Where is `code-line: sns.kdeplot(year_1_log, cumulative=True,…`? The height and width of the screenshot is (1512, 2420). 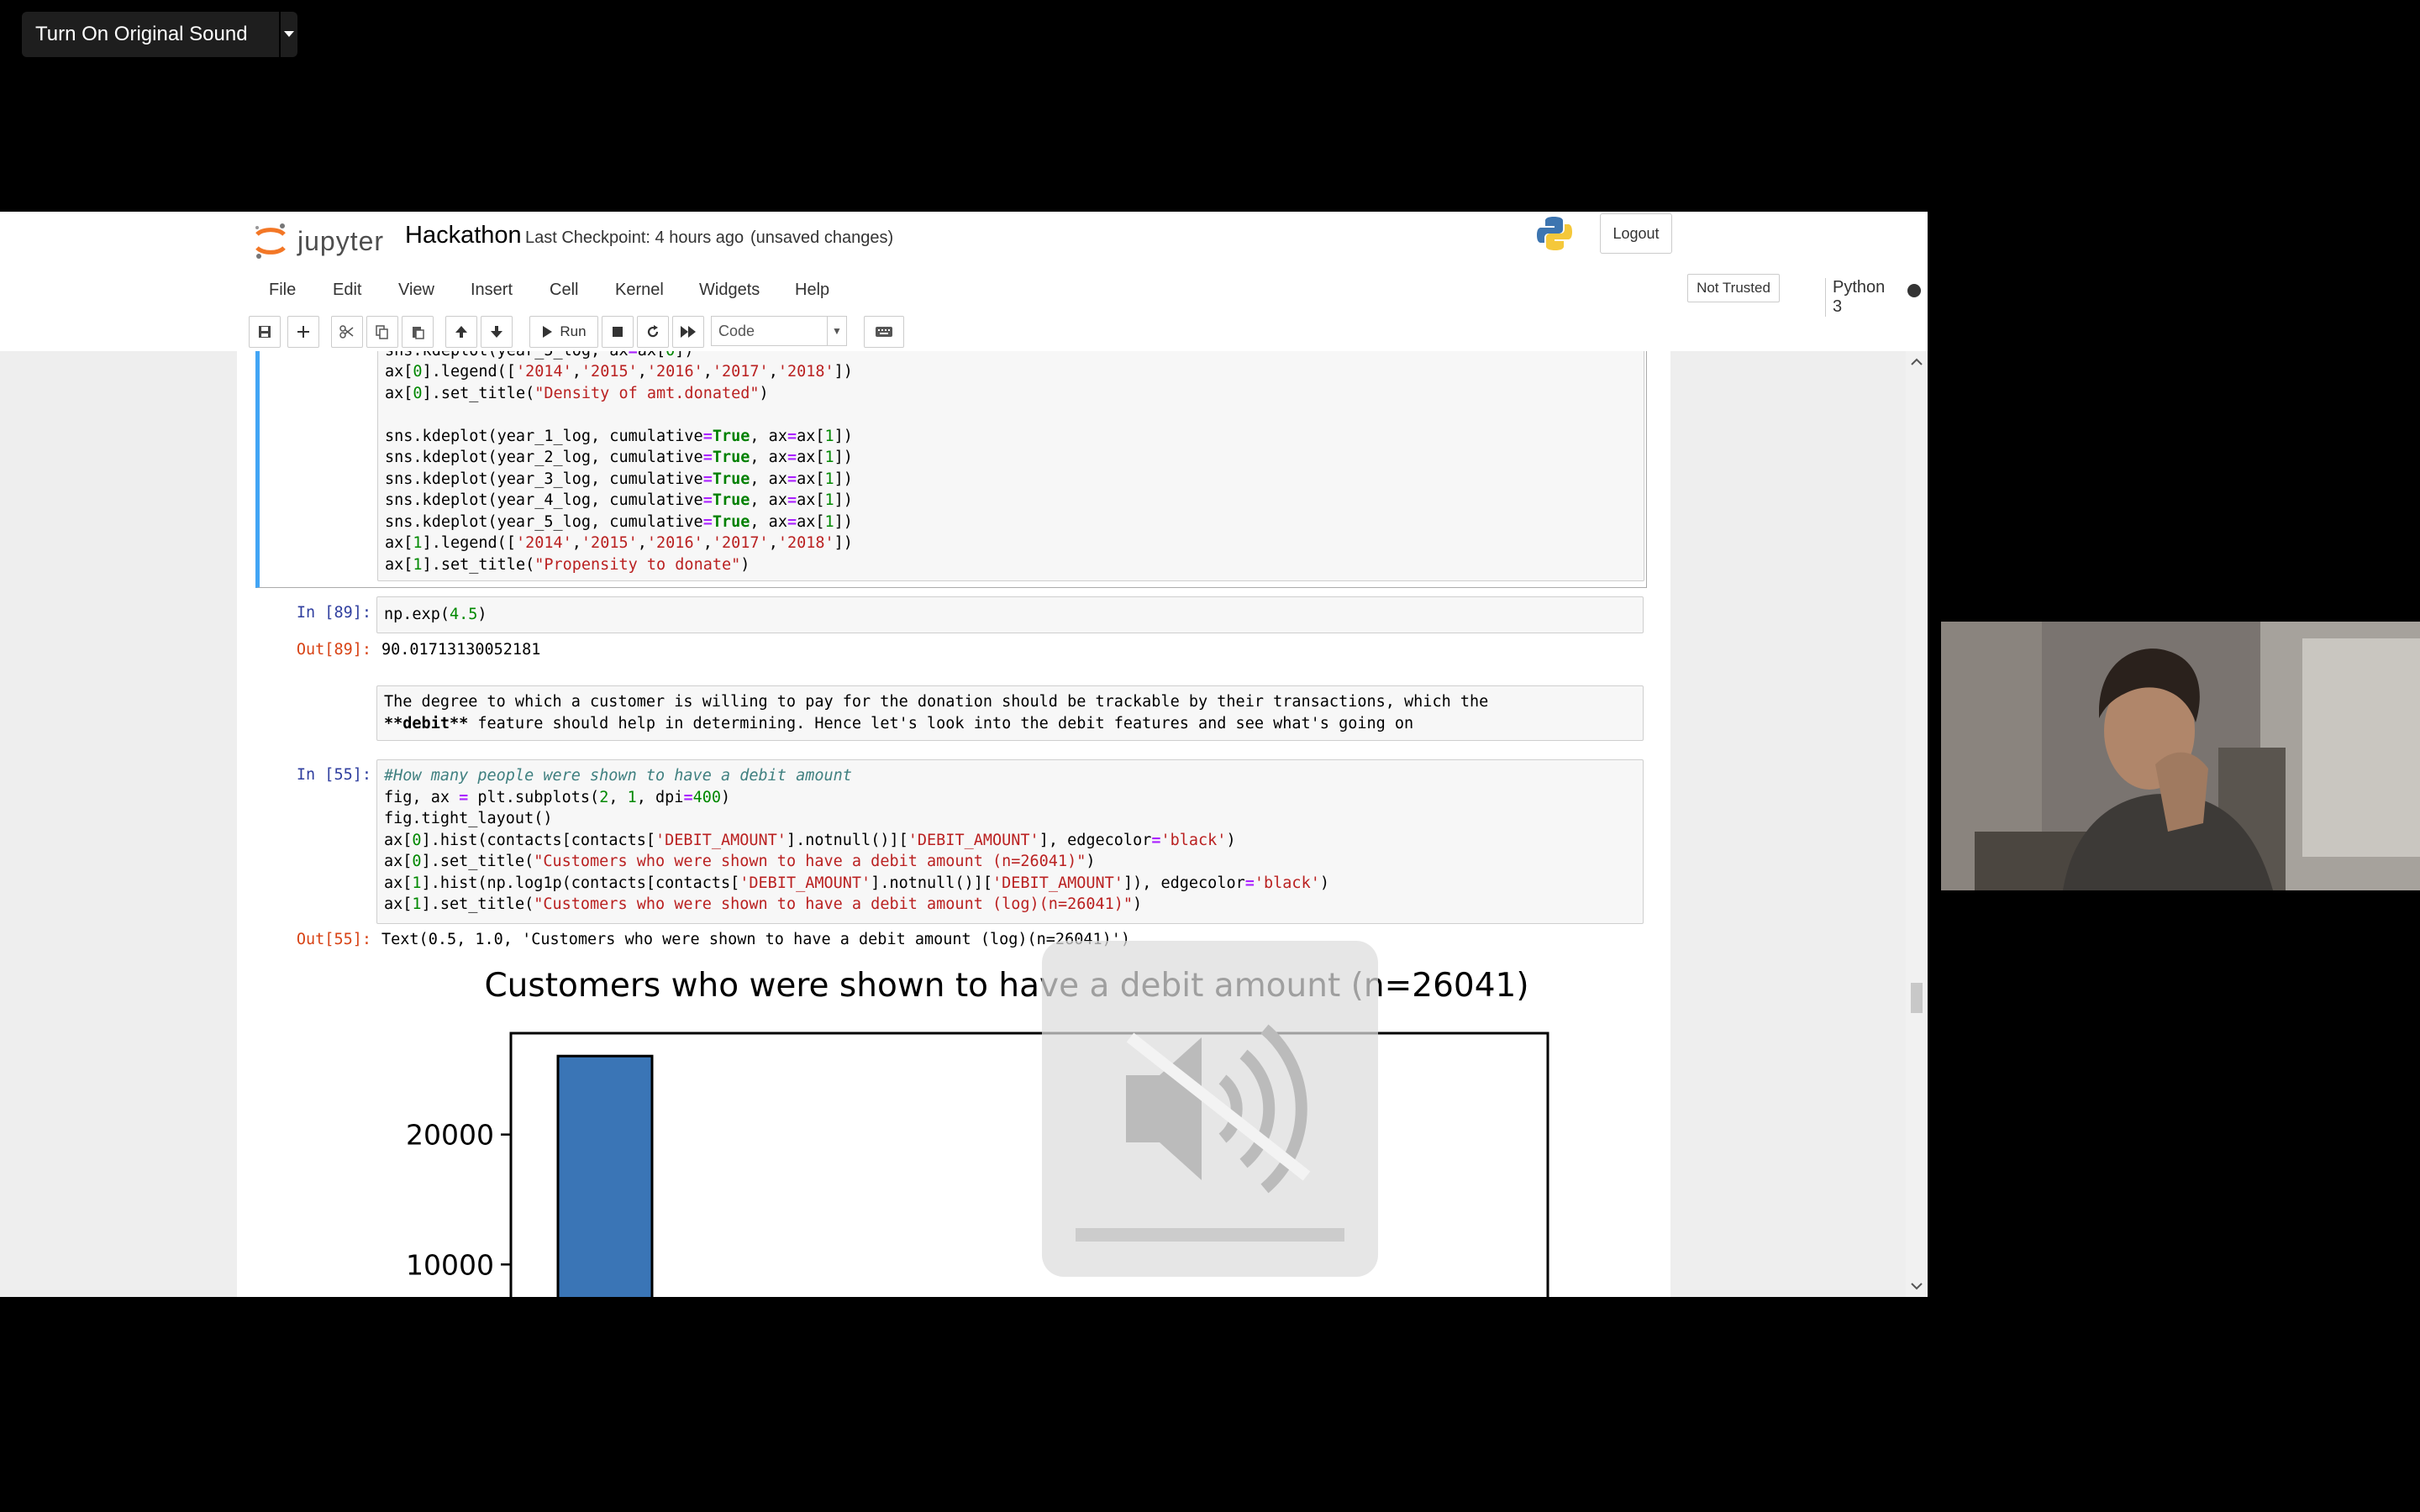
code-line: sns.kdeplot(year_1_log, cumulative=True,… is located at coordinates (619, 436).